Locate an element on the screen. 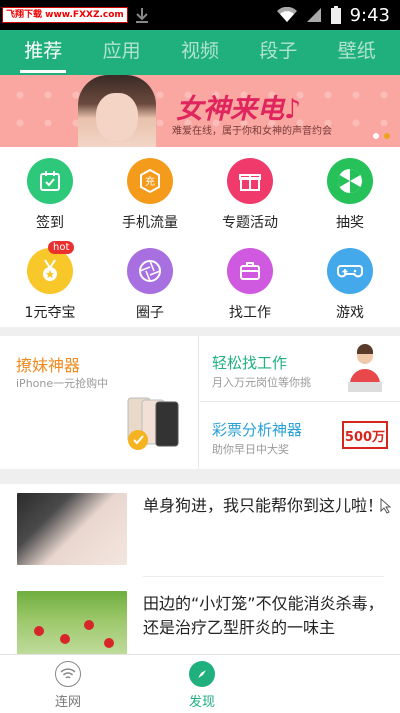  svg-text: 充 is located at coordinates (150, 181).